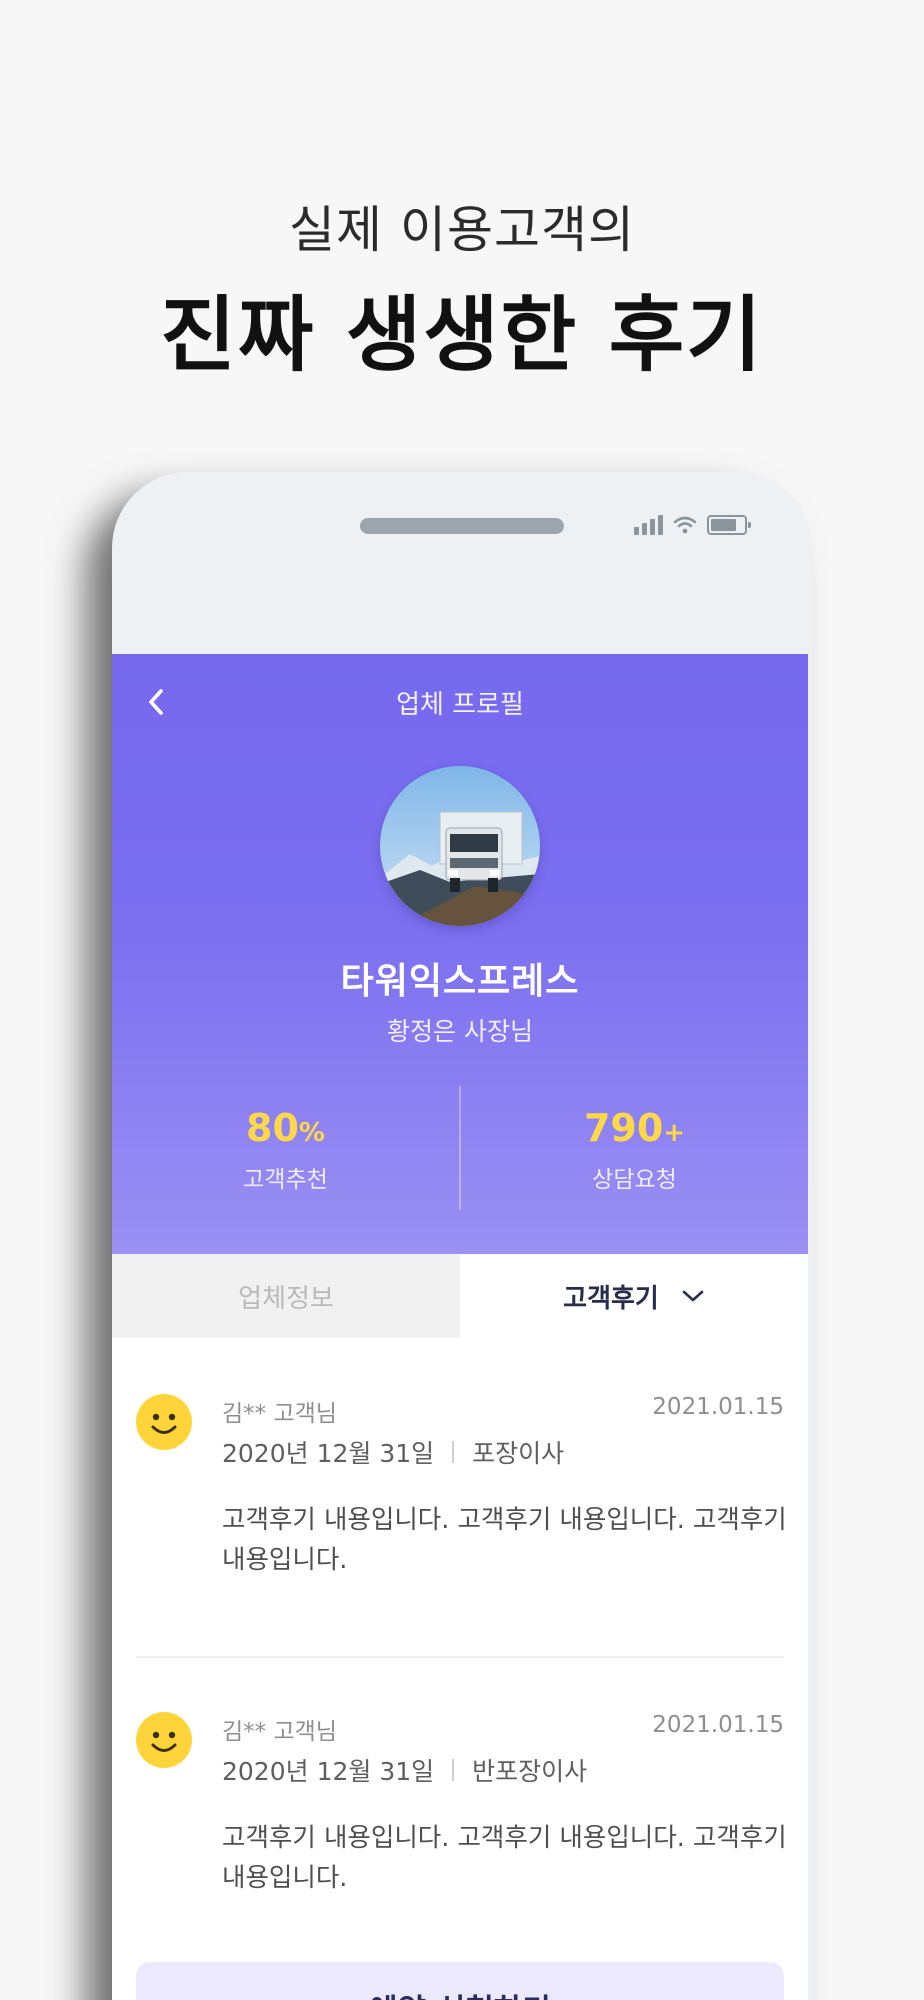 Image resolution: width=924 pixels, height=2000 pixels. I want to click on reserve-button-label: 예약 신청하기, so click(460, 1992).